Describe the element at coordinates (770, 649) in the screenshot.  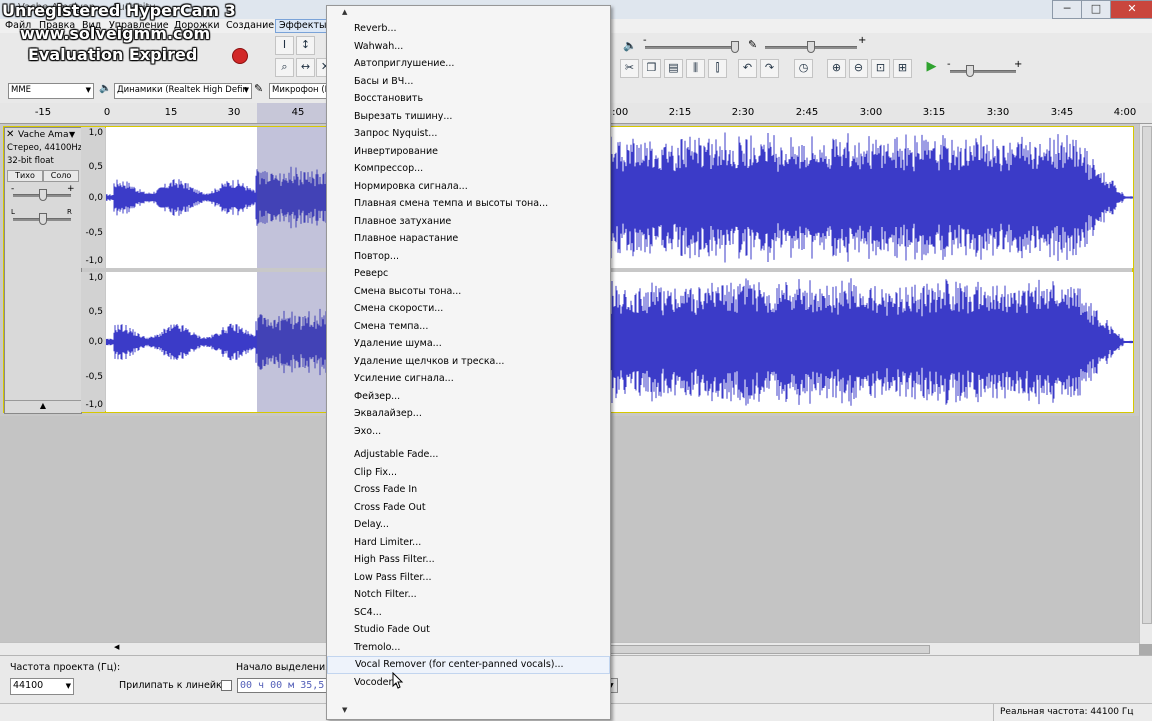
I see `horizontal-scroll-thumb` at that location.